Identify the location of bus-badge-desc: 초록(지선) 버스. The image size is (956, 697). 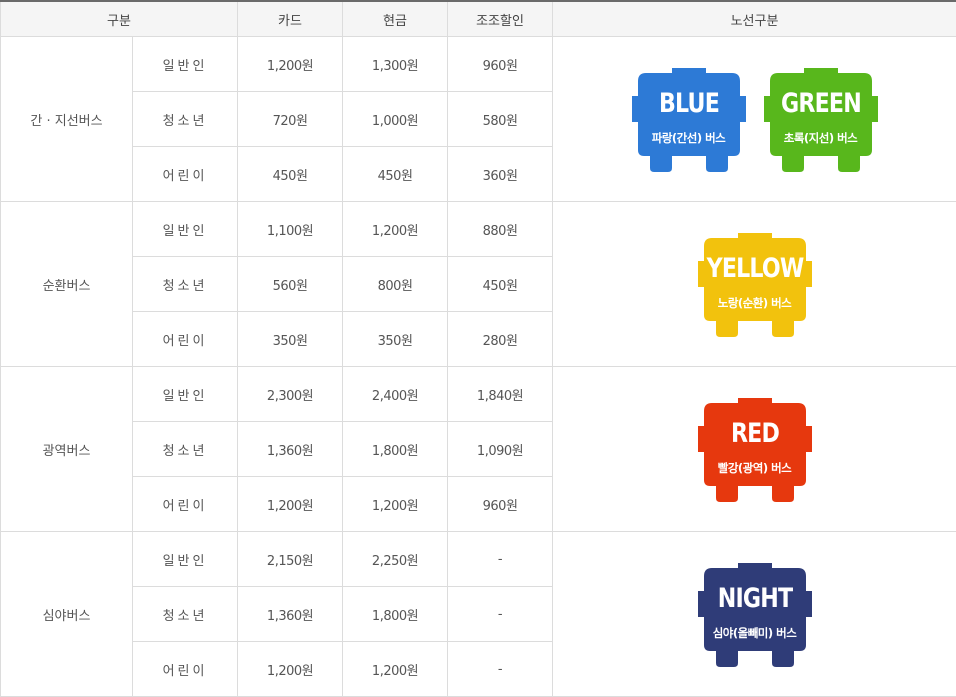
(821, 138).